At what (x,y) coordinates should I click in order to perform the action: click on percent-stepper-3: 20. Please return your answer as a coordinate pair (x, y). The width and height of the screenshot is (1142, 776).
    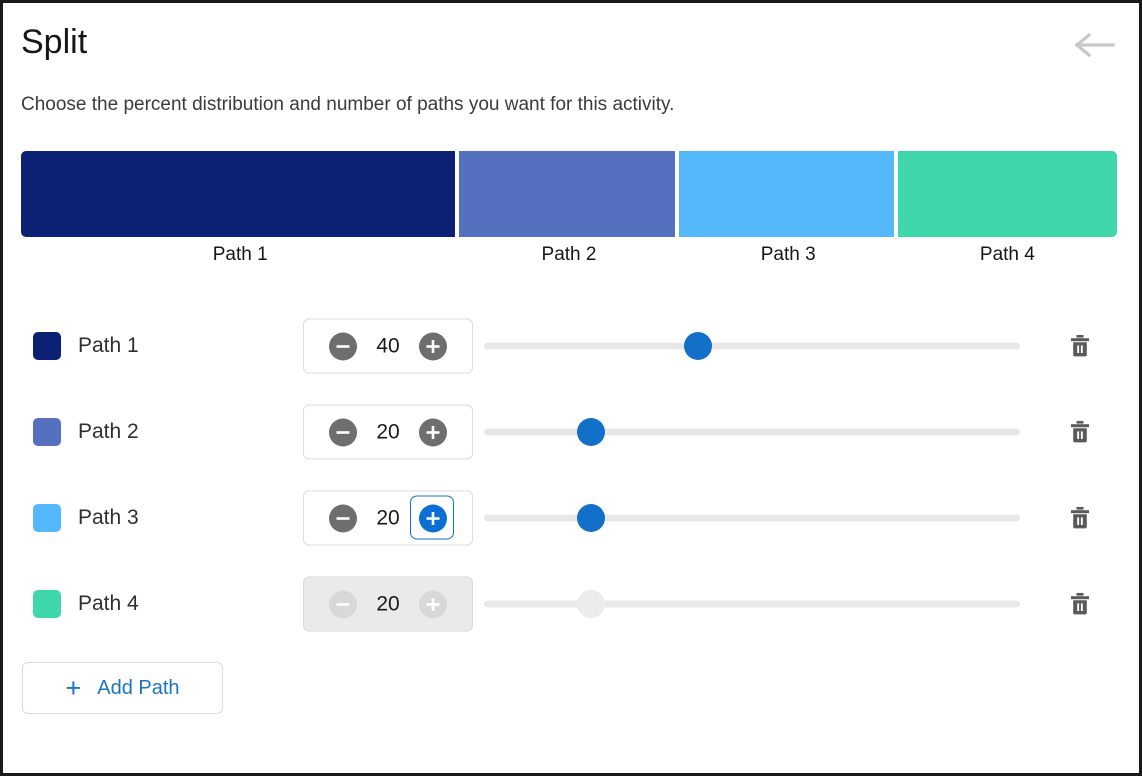
    Looking at the image, I should click on (388, 518).